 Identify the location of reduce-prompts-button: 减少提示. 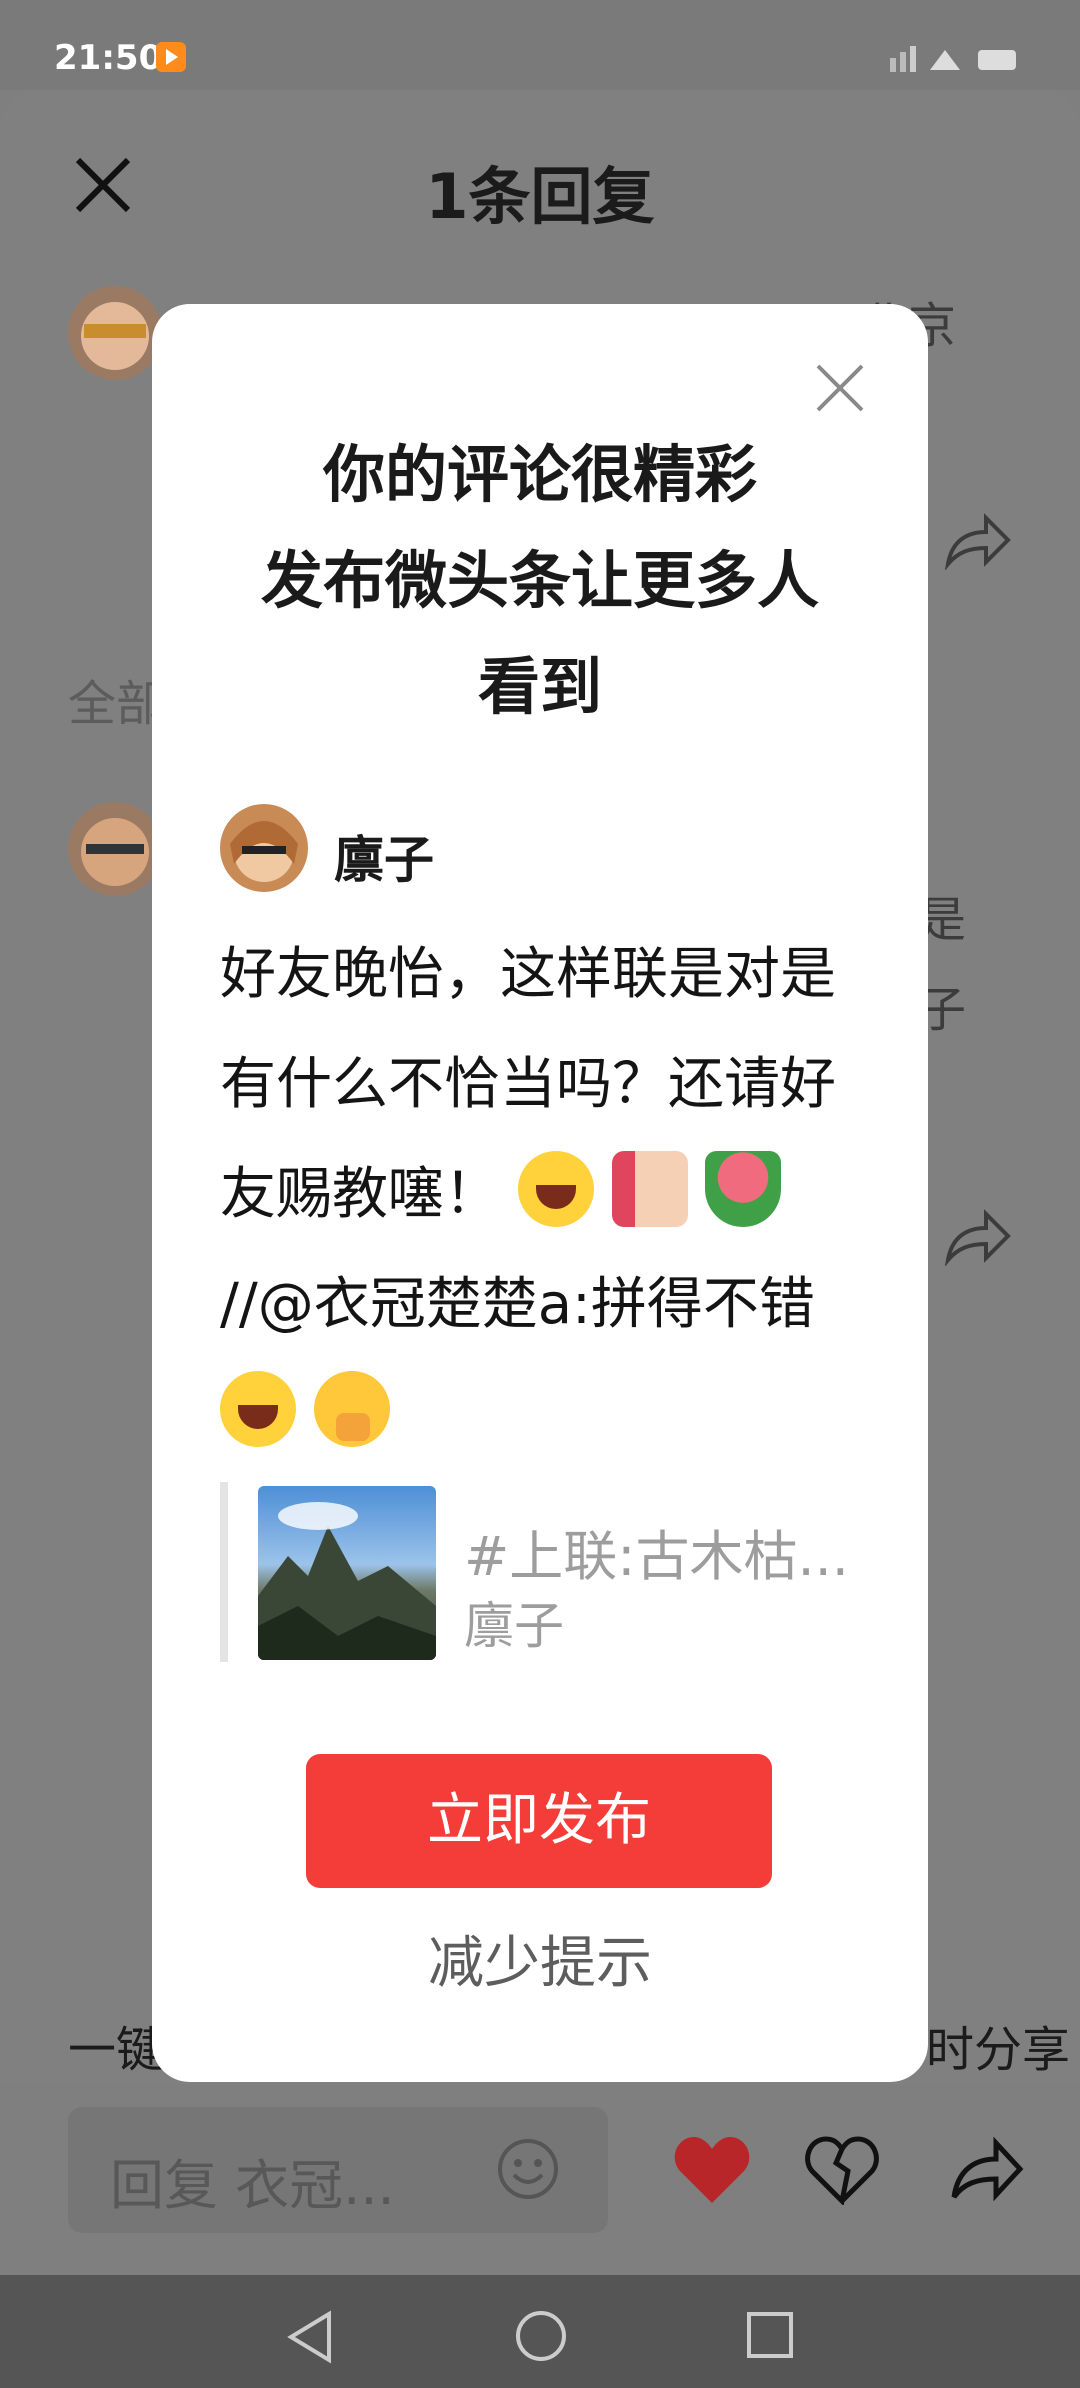
(540, 1958).